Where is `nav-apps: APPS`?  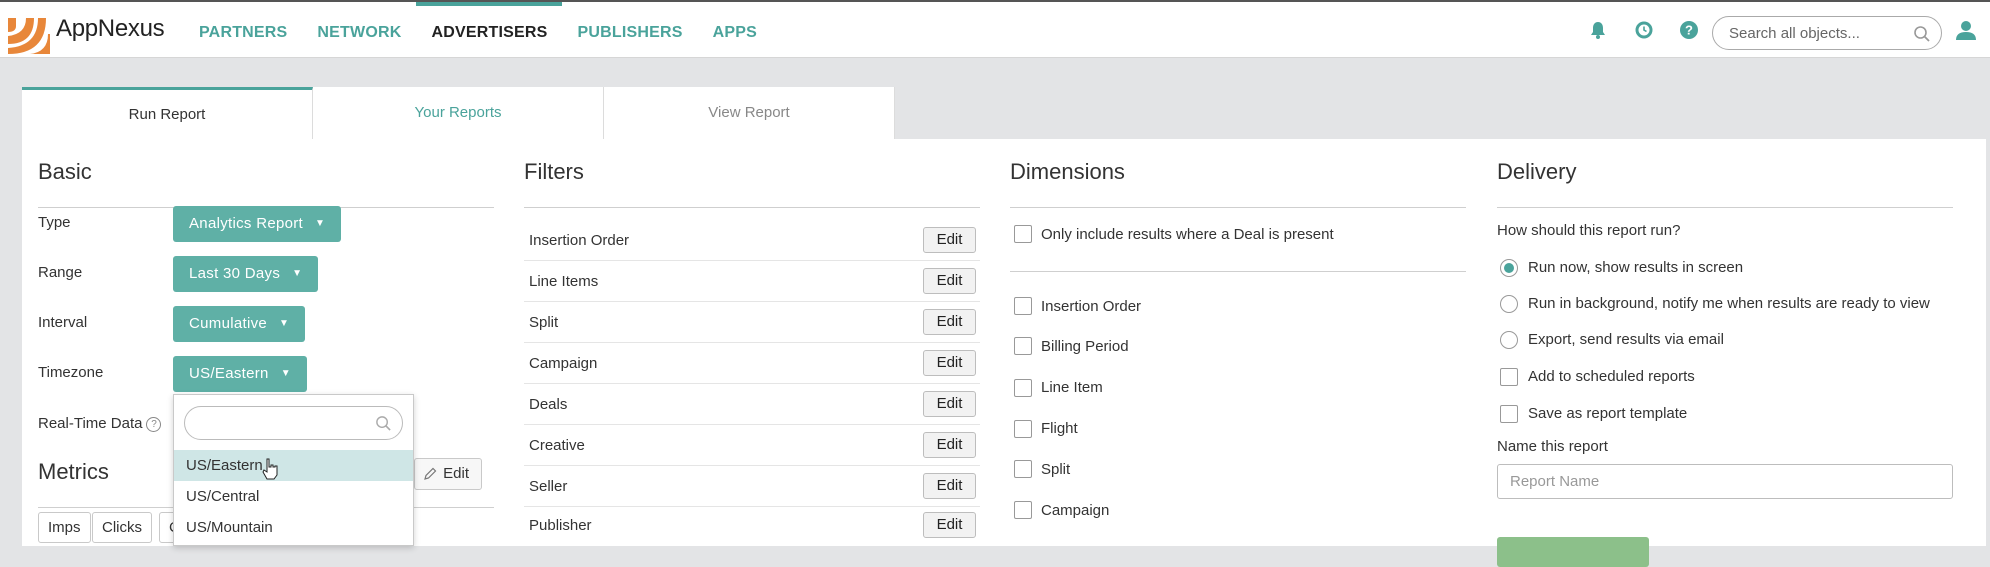
nav-apps: APPS is located at coordinates (735, 30).